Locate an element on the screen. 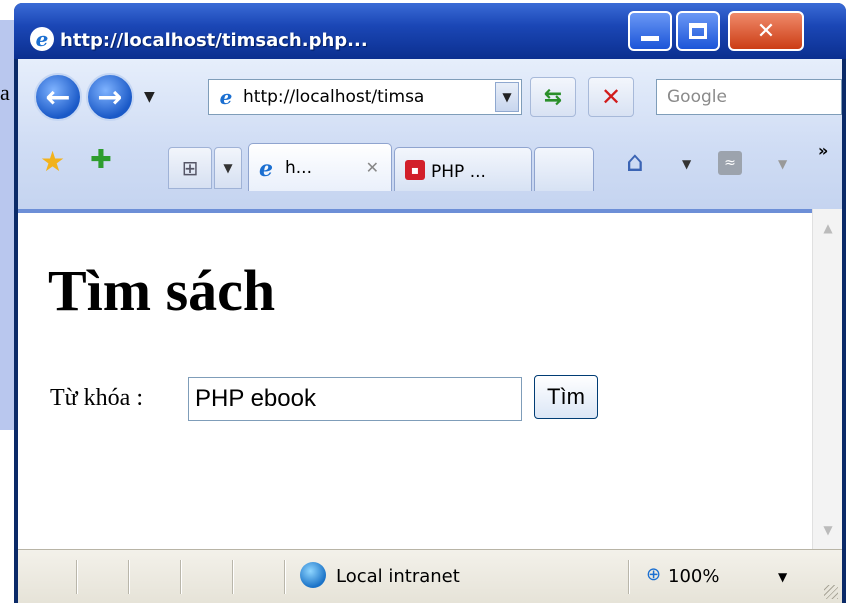 The width and height of the screenshot is (846, 603). feeds-dropdown: ▼ is located at coordinates (782, 164).